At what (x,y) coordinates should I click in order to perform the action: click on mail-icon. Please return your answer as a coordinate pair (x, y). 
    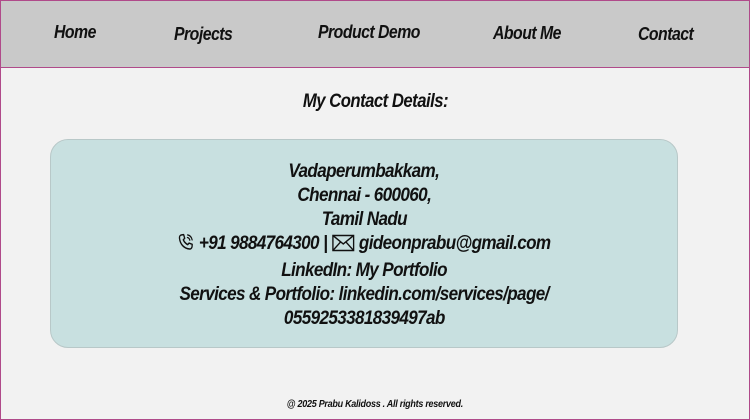
    Looking at the image, I should click on (343, 246).